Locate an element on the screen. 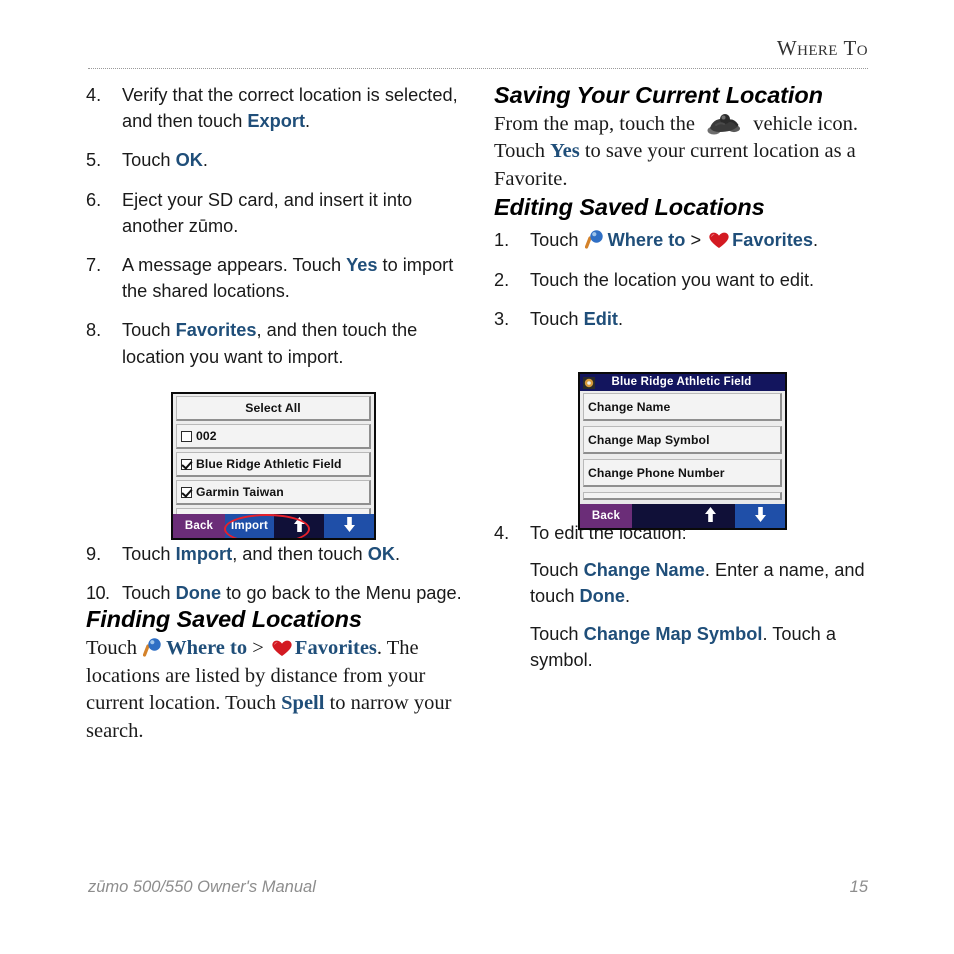 The height and width of the screenshot is (954, 954). device-row-label: Garmin Taiwan is located at coordinates (240, 492).